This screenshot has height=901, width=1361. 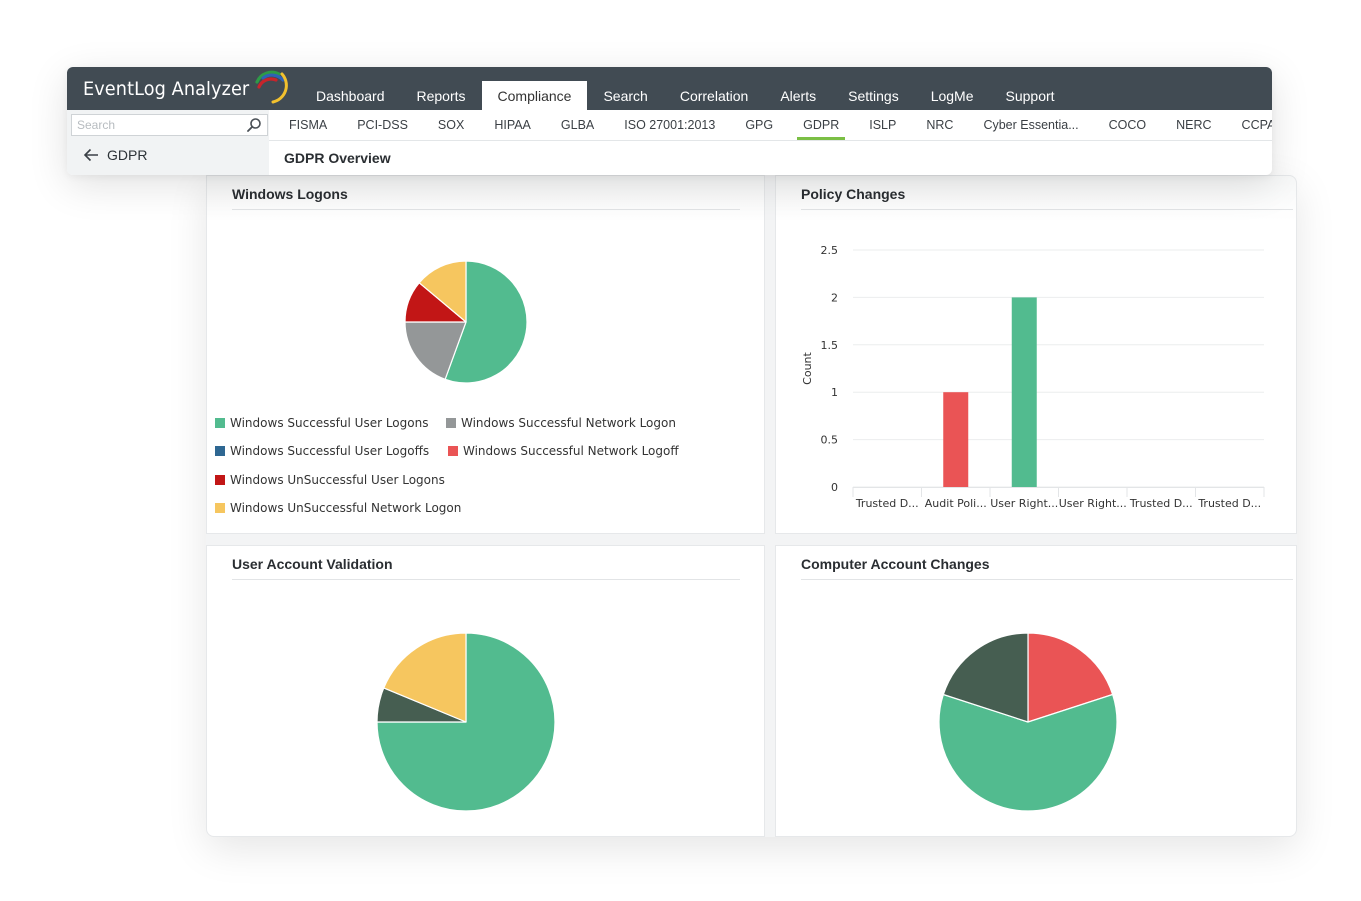 I want to click on back-label: GDPR, so click(x=127, y=155).